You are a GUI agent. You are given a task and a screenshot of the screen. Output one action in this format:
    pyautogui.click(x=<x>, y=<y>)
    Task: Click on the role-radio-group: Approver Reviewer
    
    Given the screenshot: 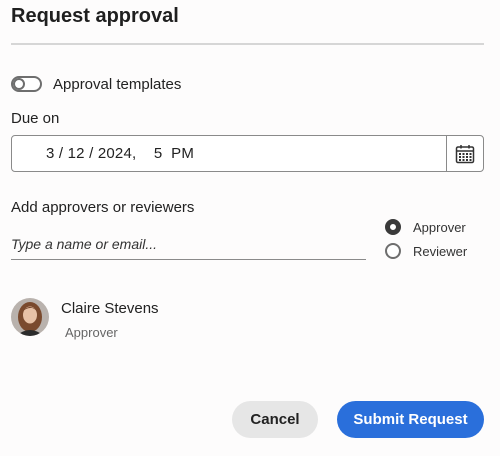 What is the action you would take?
    pyautogui.click(x=426, y=242)
    